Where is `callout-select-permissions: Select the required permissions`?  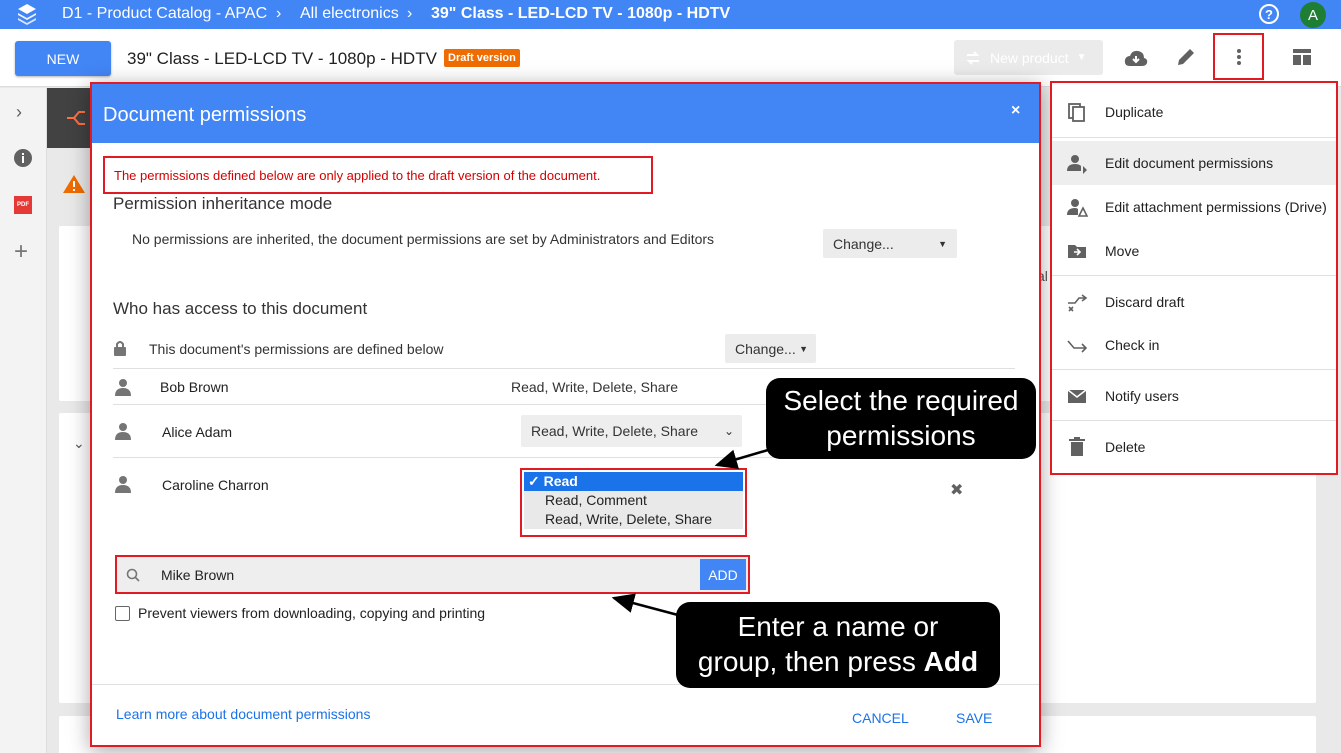
callout-select-permissions: Select the required permissions is located at coordinates (901, 418).